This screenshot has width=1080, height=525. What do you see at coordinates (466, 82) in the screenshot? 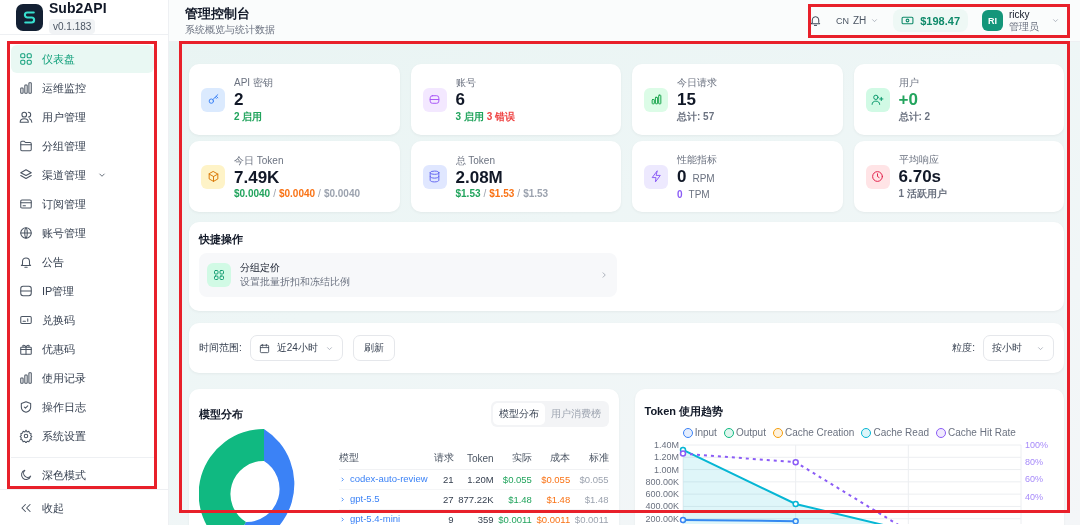
I see `stat-label: 账号` at bounding box center [466, 82].